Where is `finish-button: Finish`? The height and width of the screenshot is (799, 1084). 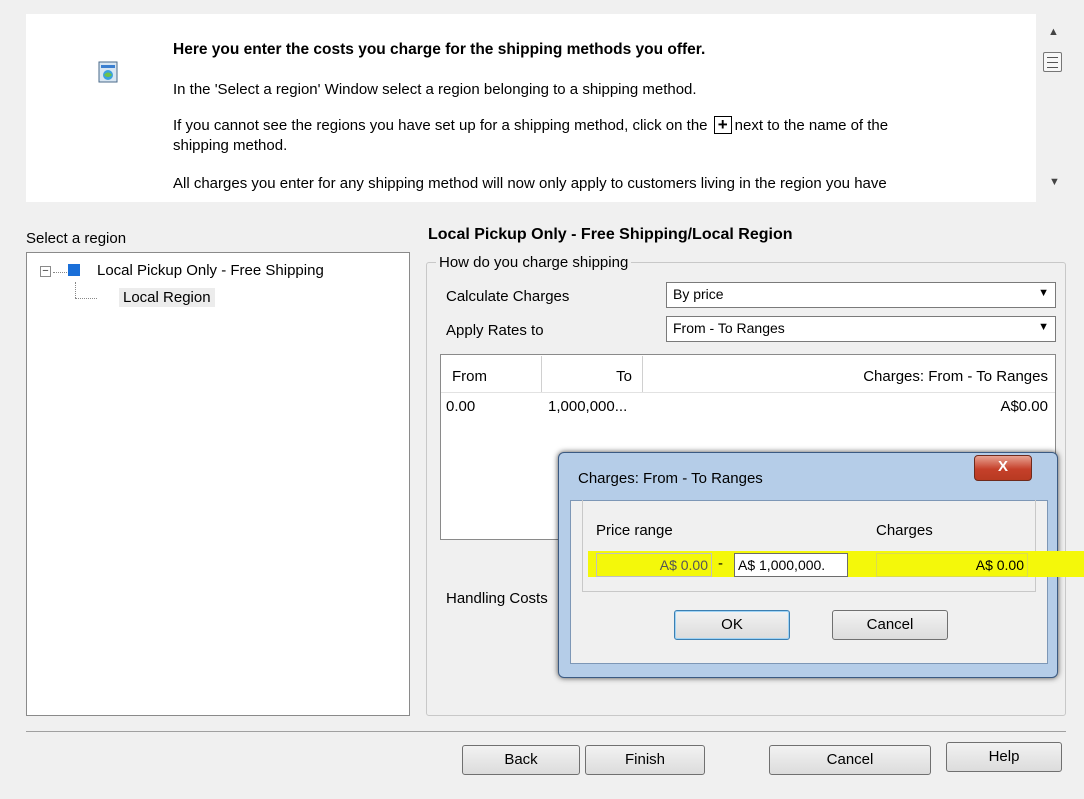 finish-button: Finish is located at coordinates (645, 760).